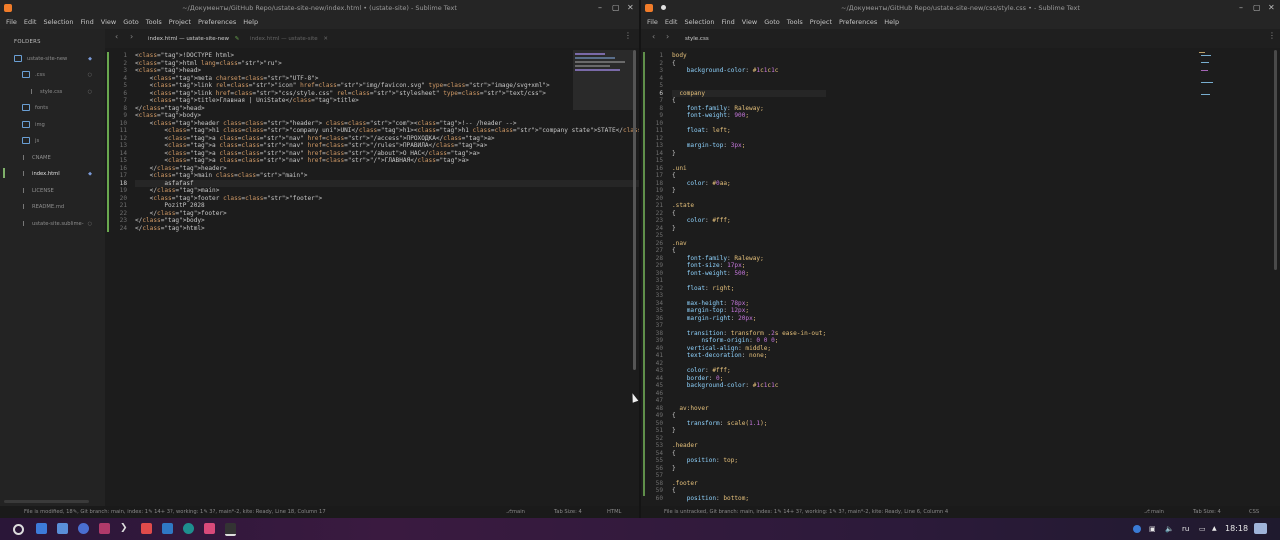 This screenshot has width=1280, height=540. What do you see at coordinates (387, 214) in the screenshot?
I see `code-line: </class="tag">footer>` at bounding box center [387, 214].